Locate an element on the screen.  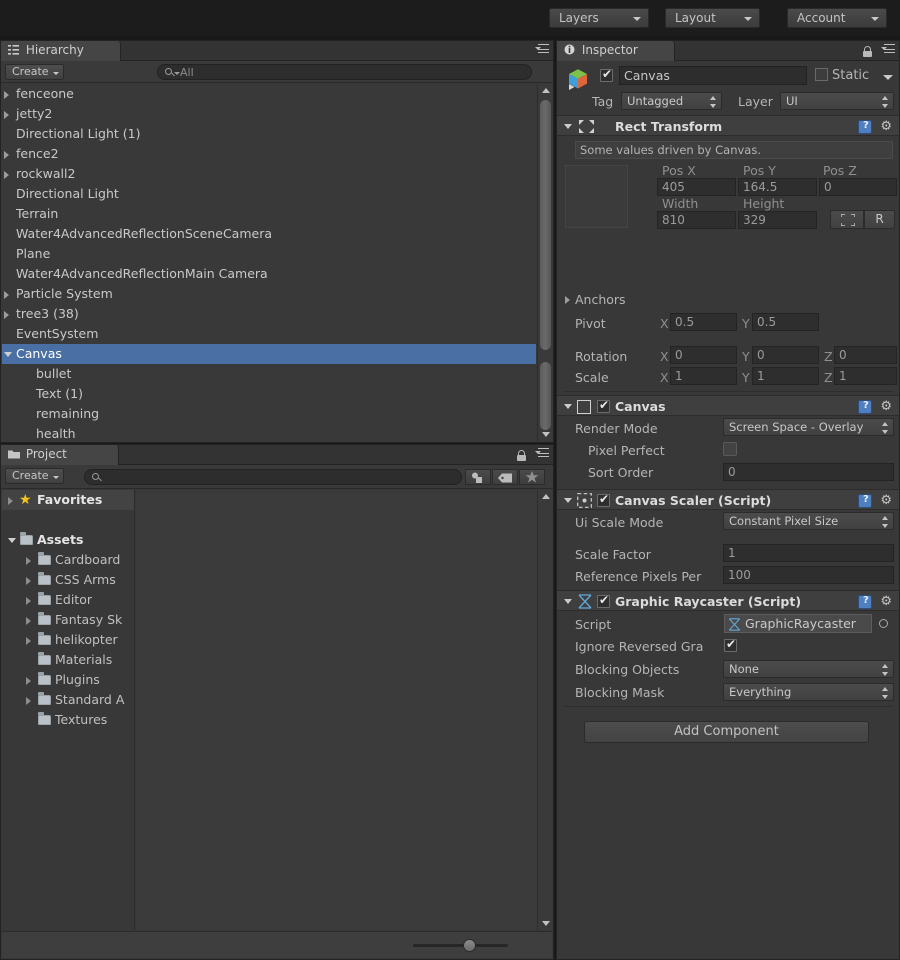
hierarchy-item: fence2 is located at coordinates (269, 154).